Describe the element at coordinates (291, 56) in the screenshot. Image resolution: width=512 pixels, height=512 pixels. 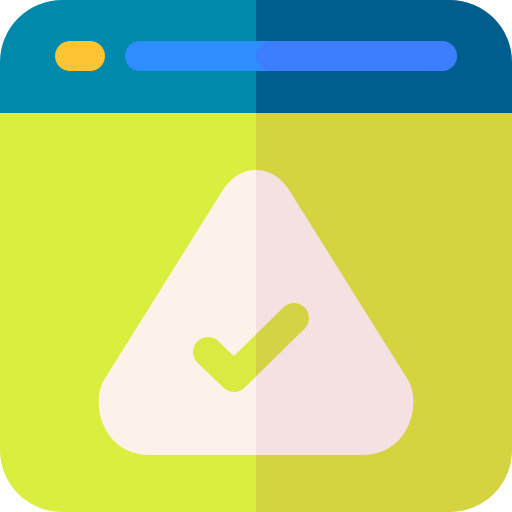
I see `address-bar` at that location.